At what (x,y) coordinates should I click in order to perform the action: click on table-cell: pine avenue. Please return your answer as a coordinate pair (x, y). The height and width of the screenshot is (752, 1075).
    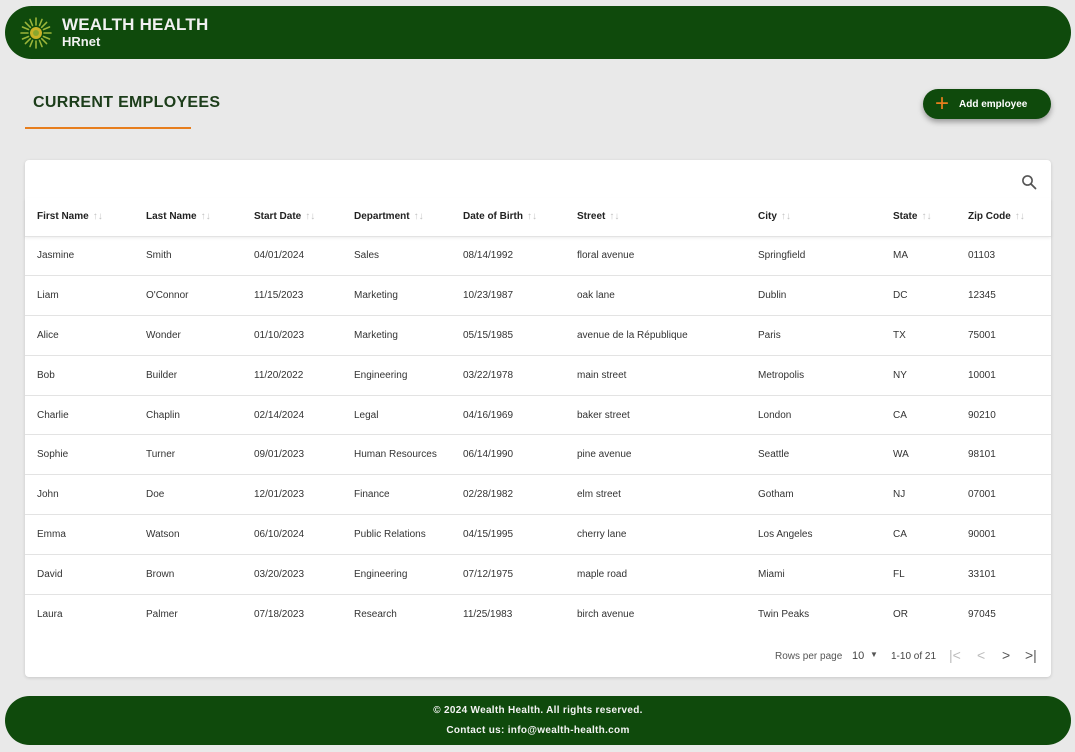
    Looking at the image, I should click on (655, 454).